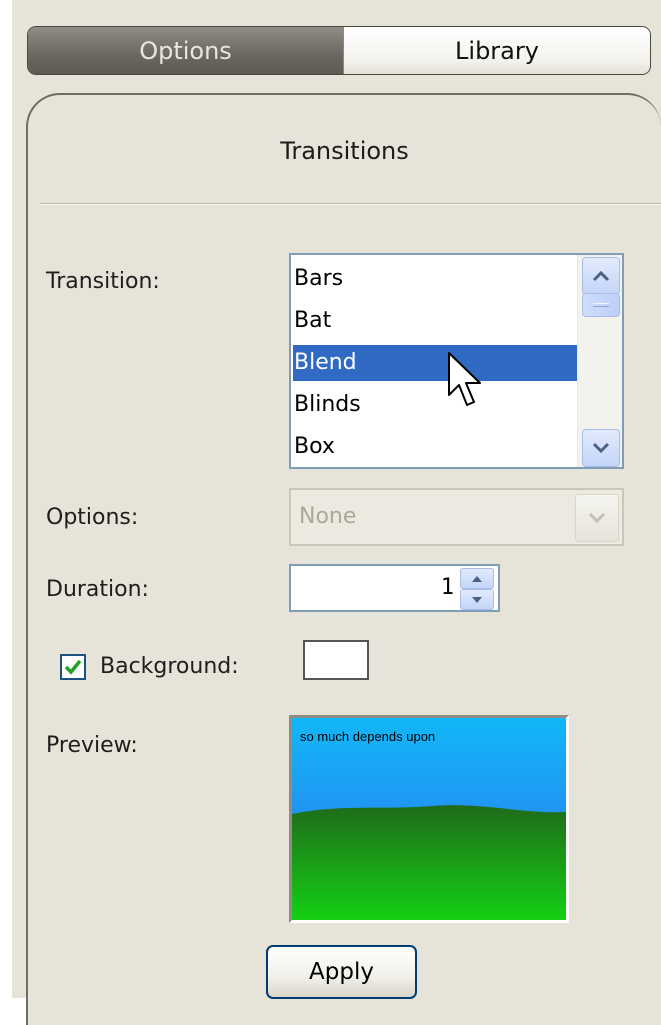  I want to click on landscape-image, so click(429, 819).